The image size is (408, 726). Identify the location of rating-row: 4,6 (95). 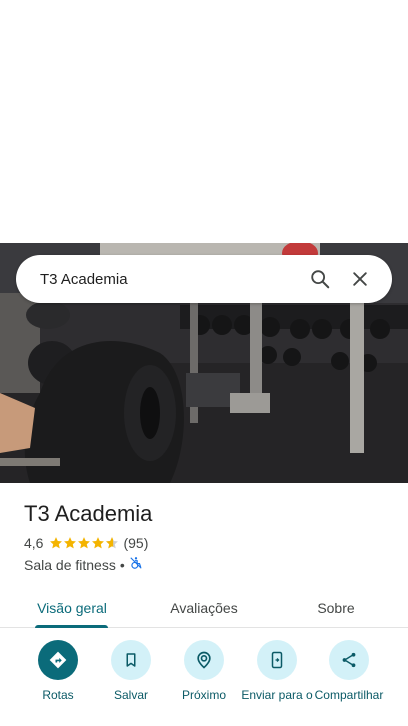
(86, 543).